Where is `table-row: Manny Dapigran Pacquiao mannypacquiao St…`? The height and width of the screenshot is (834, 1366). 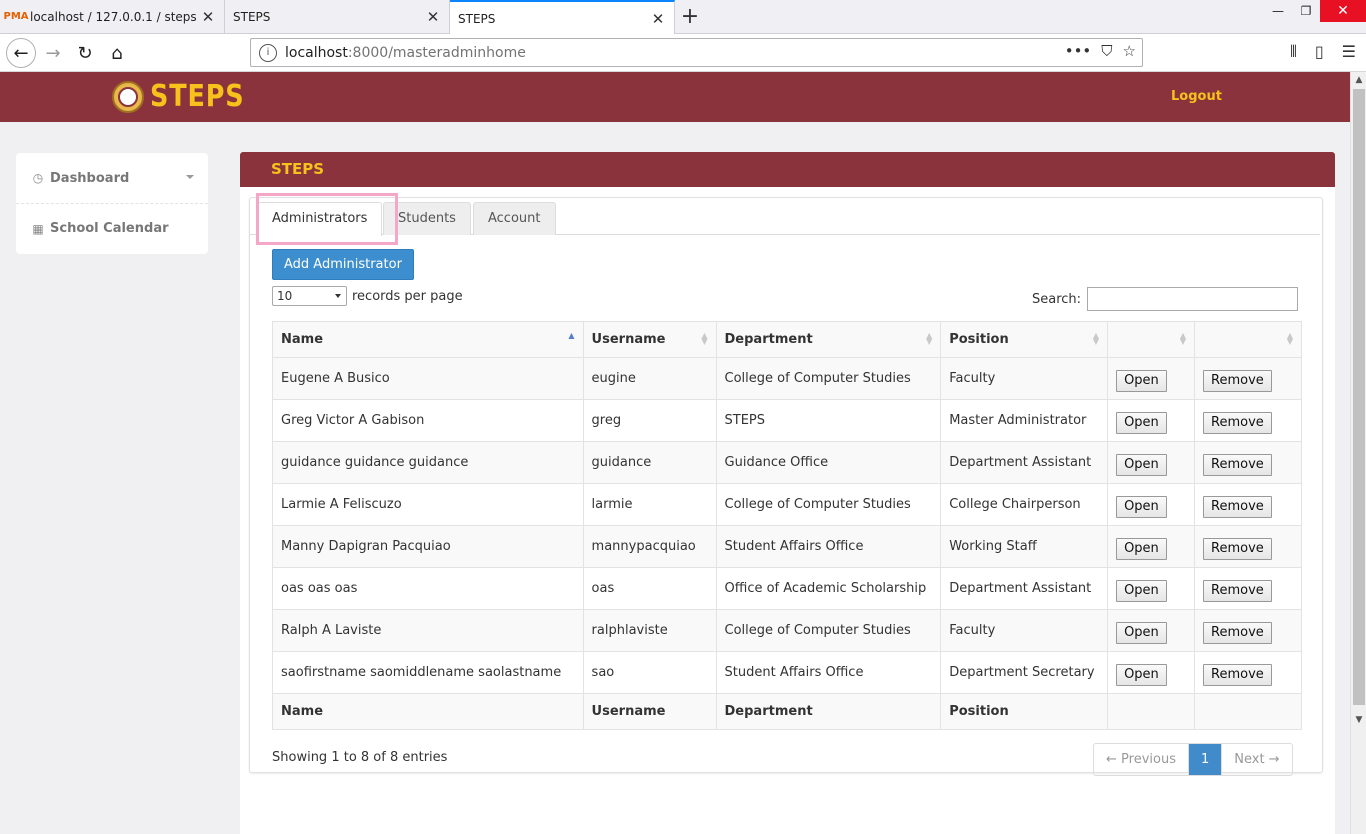 table-row: Manny Dapigran Pacquiao mannypacquiao St… is located at coordinates (787, 546).